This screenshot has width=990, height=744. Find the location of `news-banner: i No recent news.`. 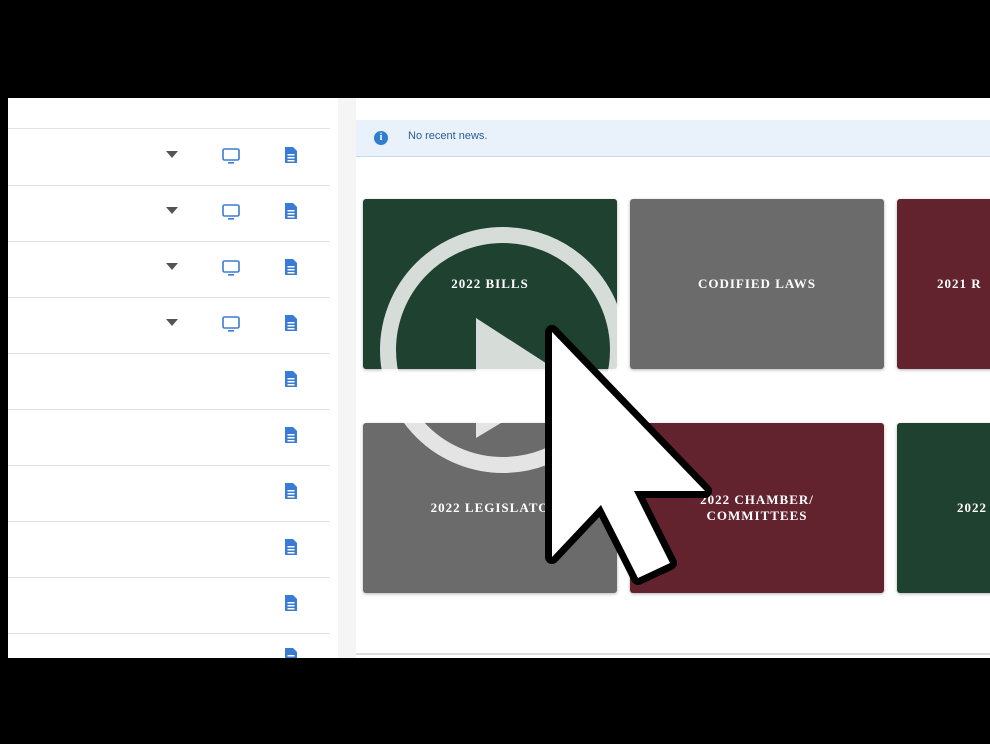

news-banner: i No recent news. is located at coordinates (673, 138).